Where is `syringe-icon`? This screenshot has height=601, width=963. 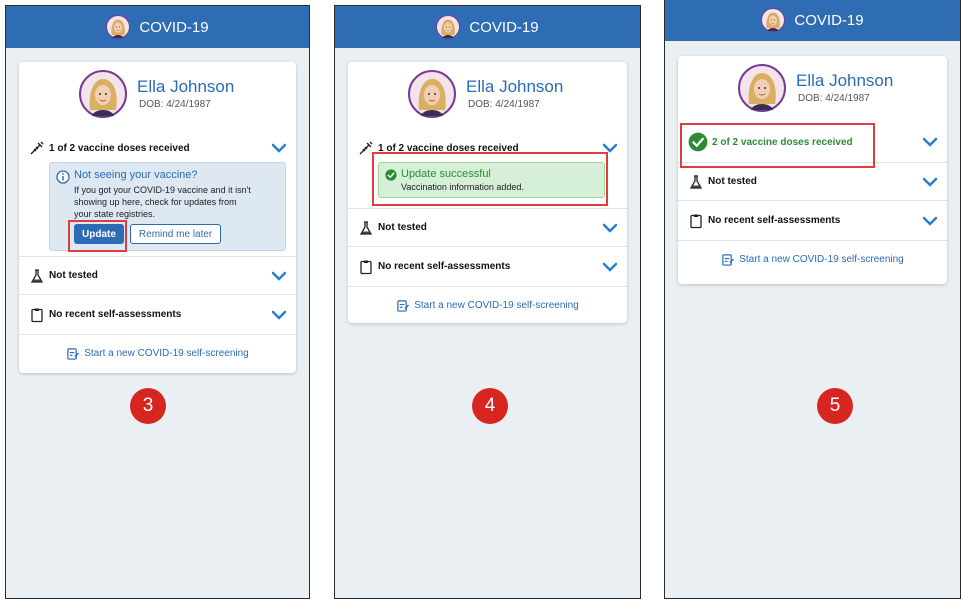 syringe-icon is located at coordinates (37, 148).